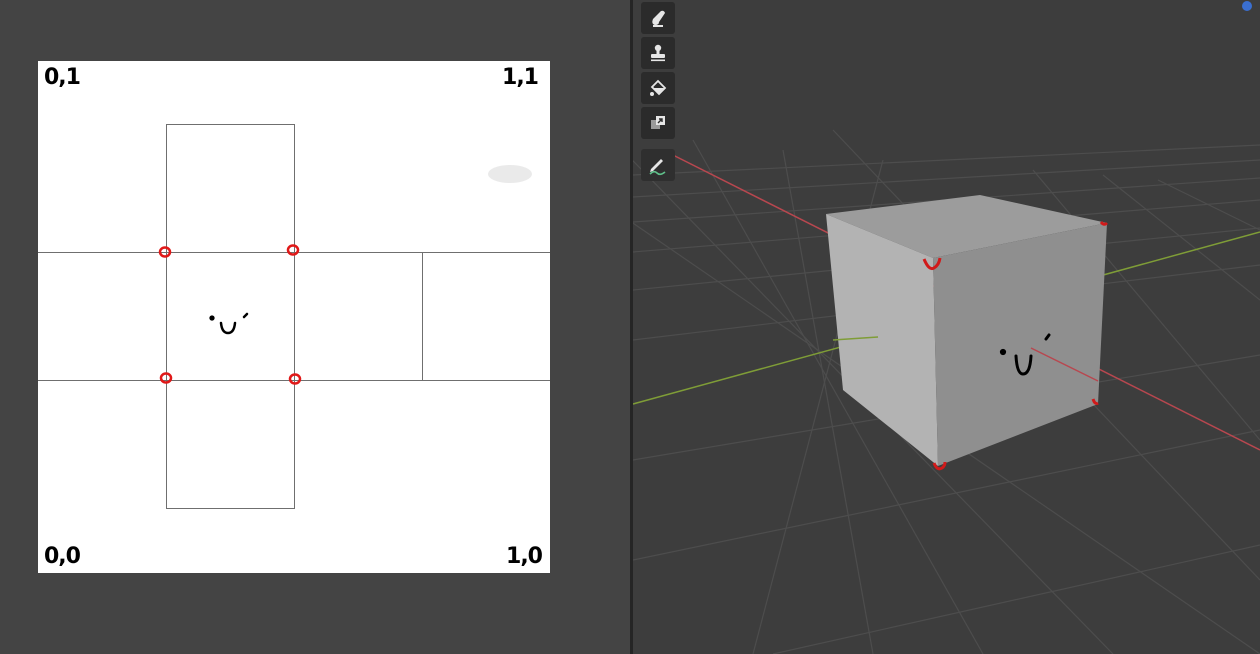 Image resolution: width=1260 pixels, height=654 pixels. Describe the element at coordinates (1247, 6) in the screenshot. I see `navigation-gizmo-dot` at that location.